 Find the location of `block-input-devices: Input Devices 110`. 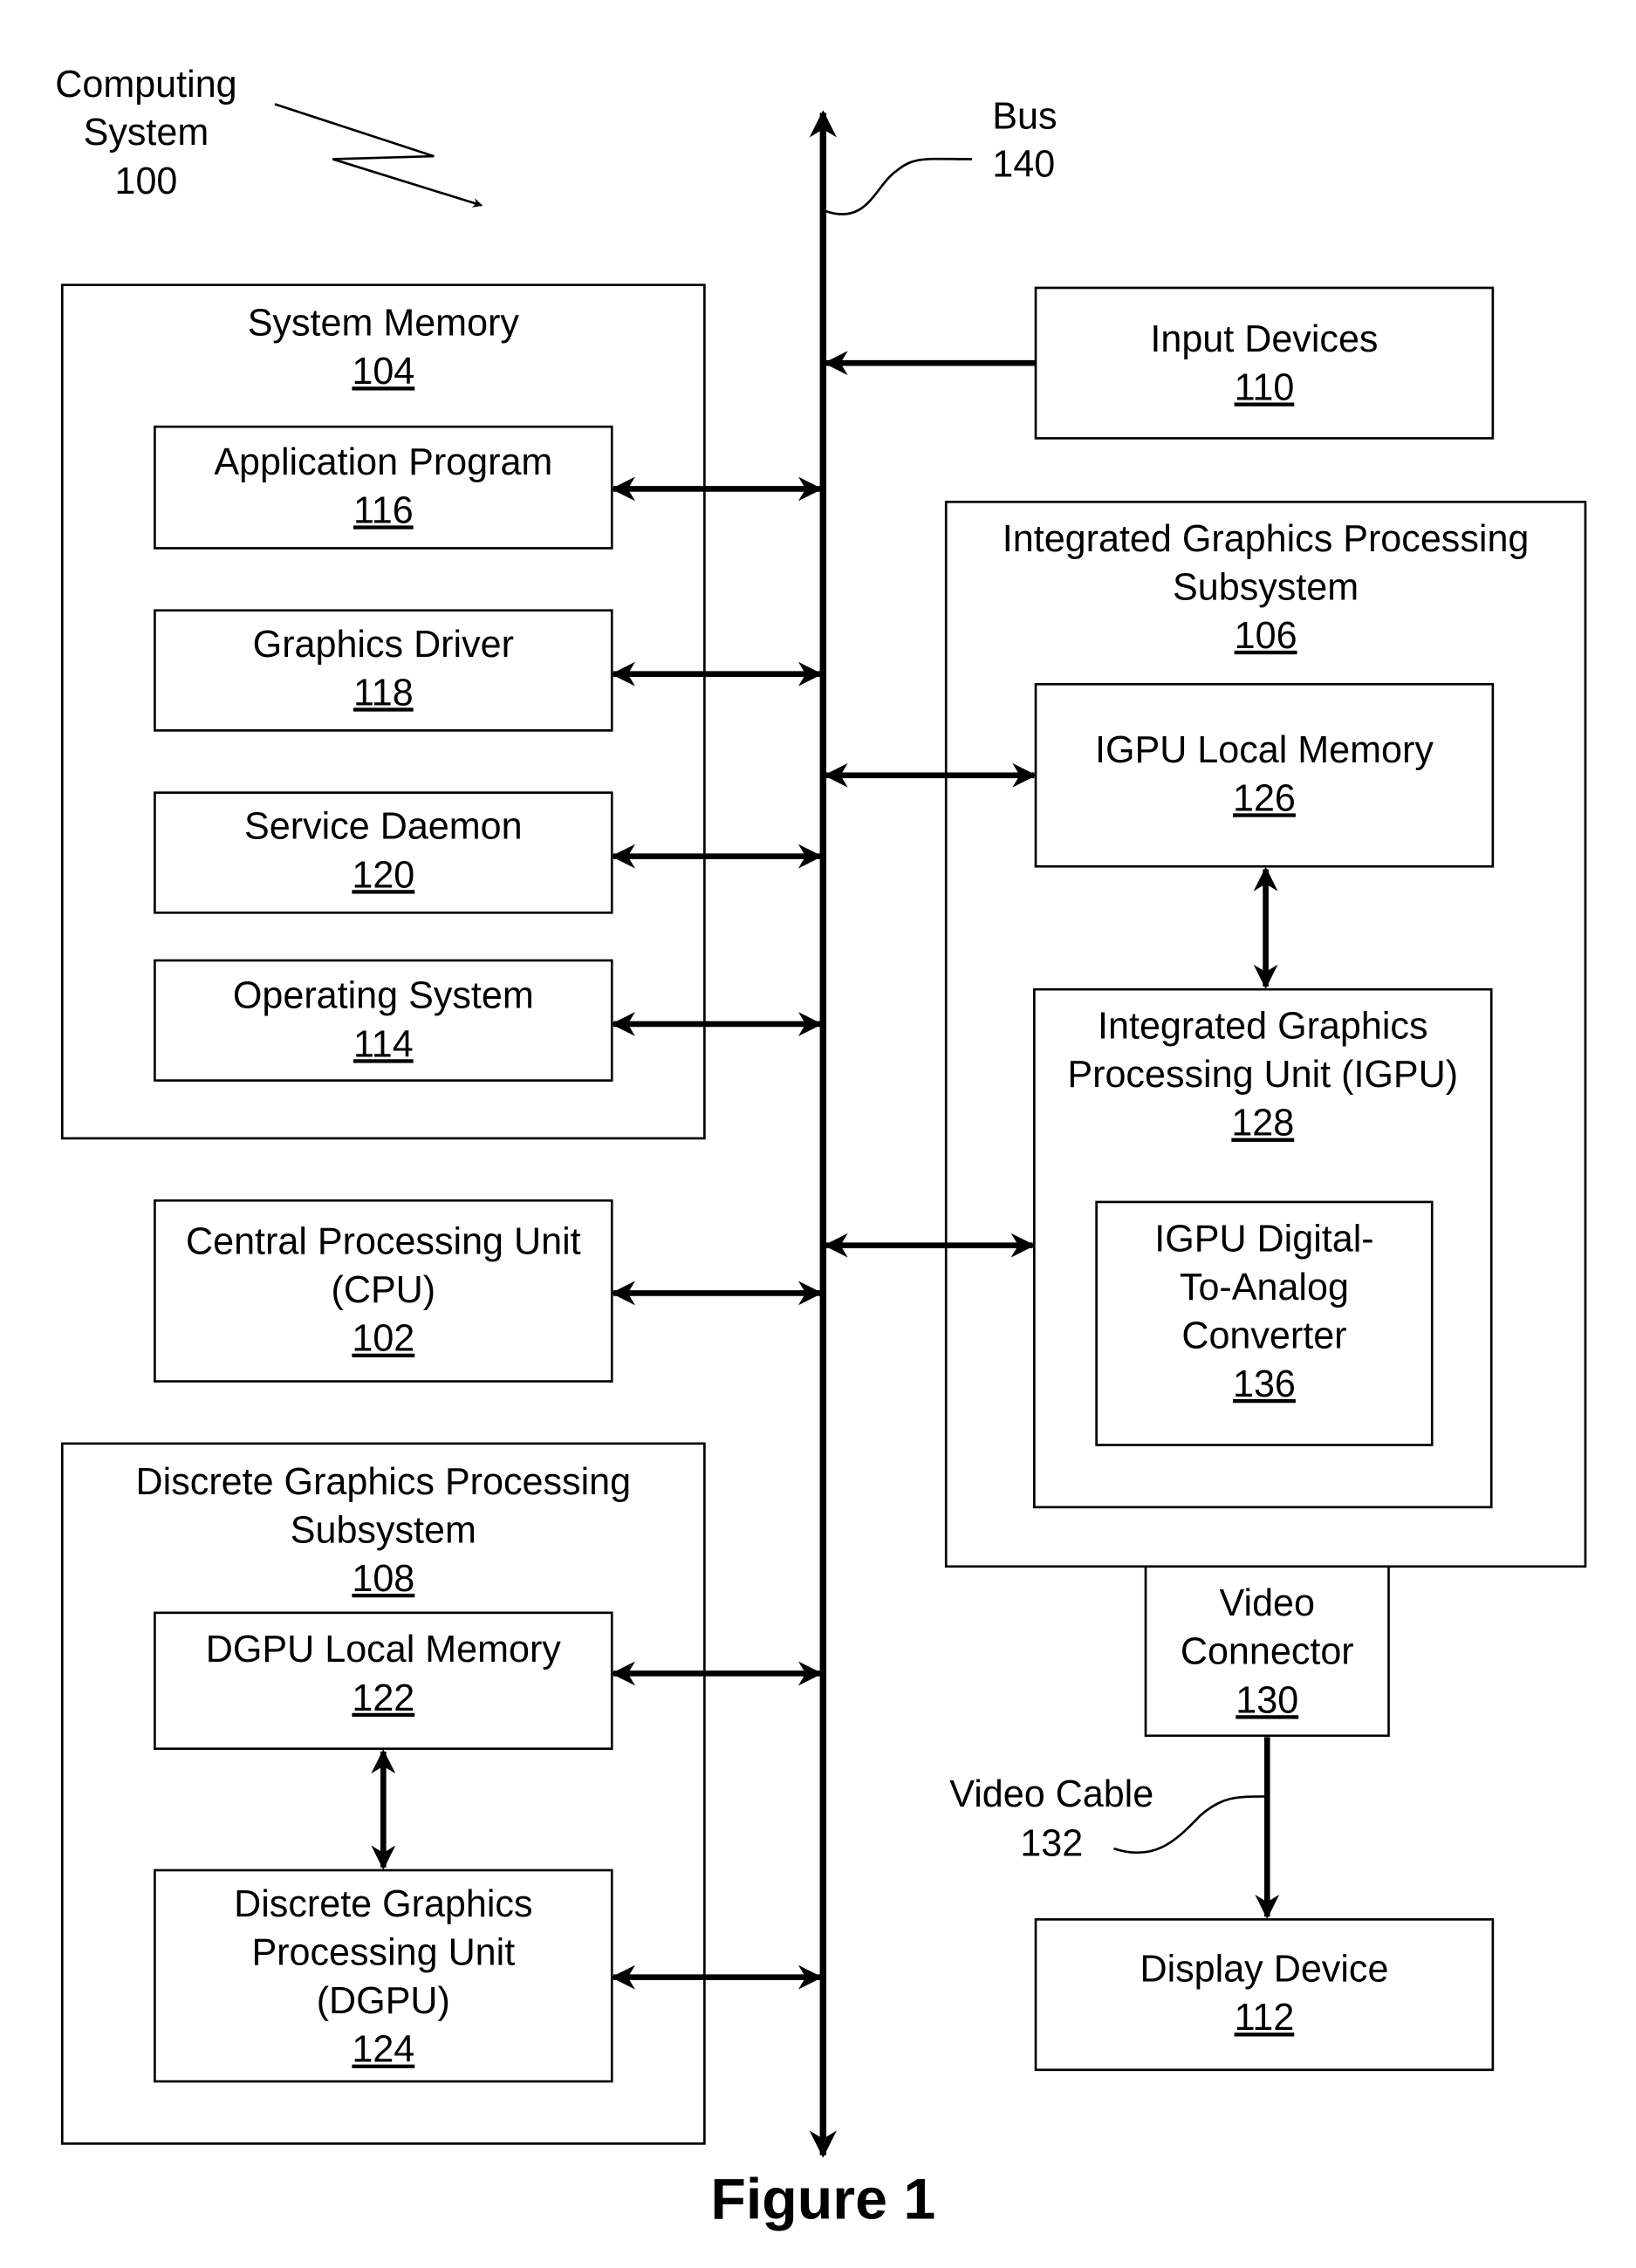

block-input-devices: Input Devices 110 is located at coordinates (1264, 363).